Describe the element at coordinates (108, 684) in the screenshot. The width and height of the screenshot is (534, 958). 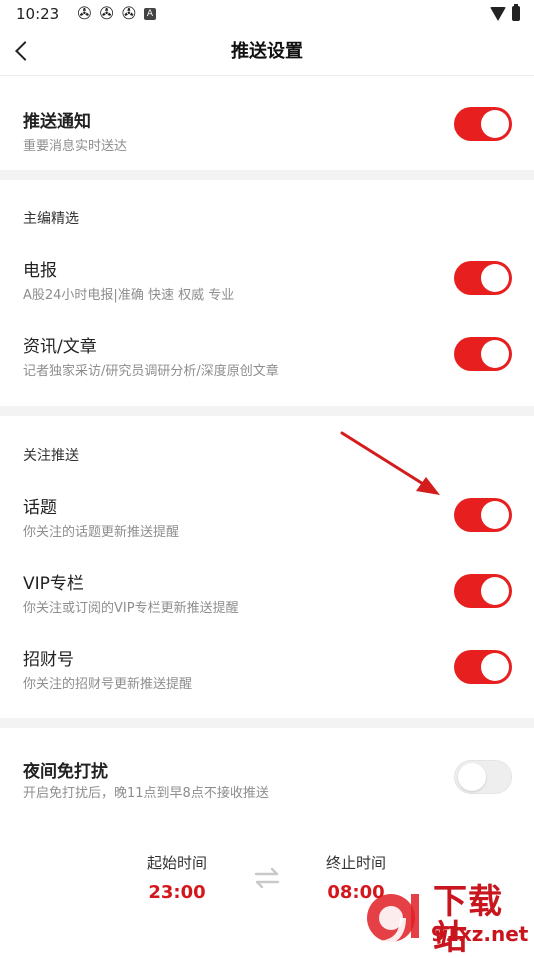
I see `item-subtitle: 你关注的招财号更新推送提醒` at that location.